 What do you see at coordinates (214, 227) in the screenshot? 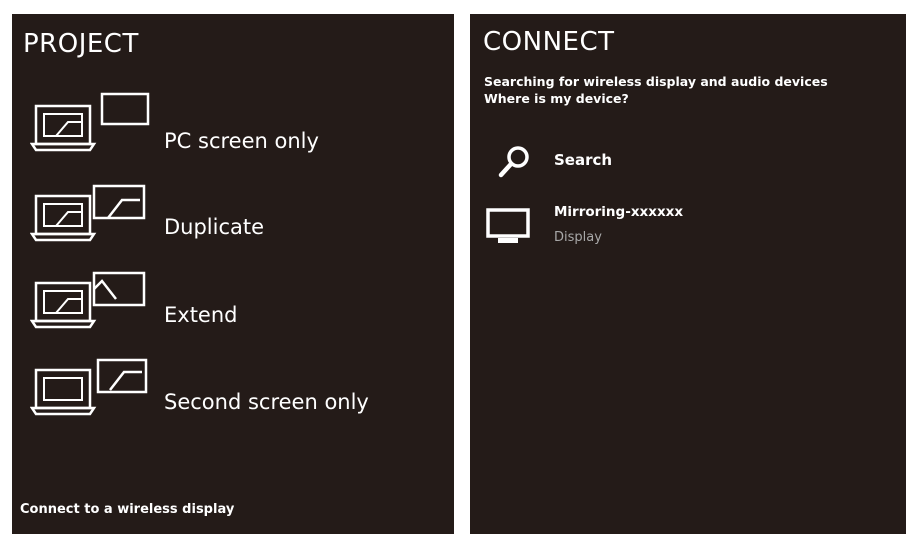
I see `option-label-duplicate: Duplicate` at bounding box center [214, 227].